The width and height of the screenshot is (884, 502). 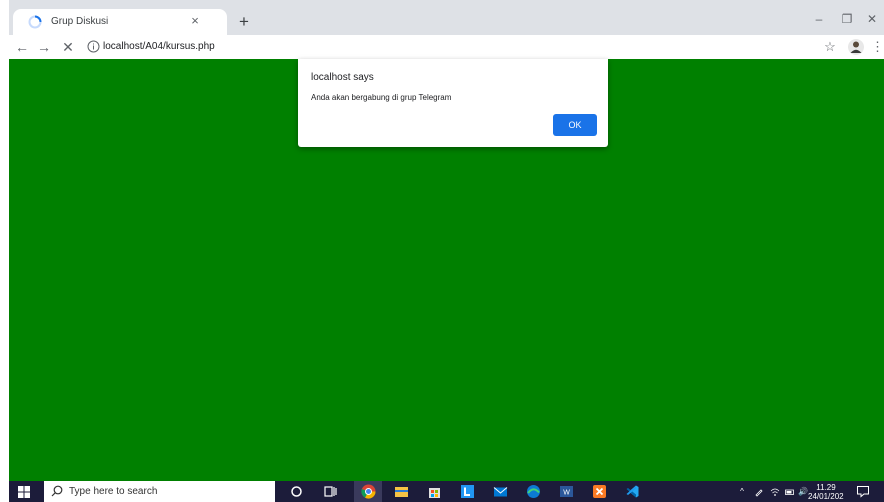 What do you see at coordinates (24, 492) in the screenshot?
I see `windows-start-icon` at bounding box center [24, 492].